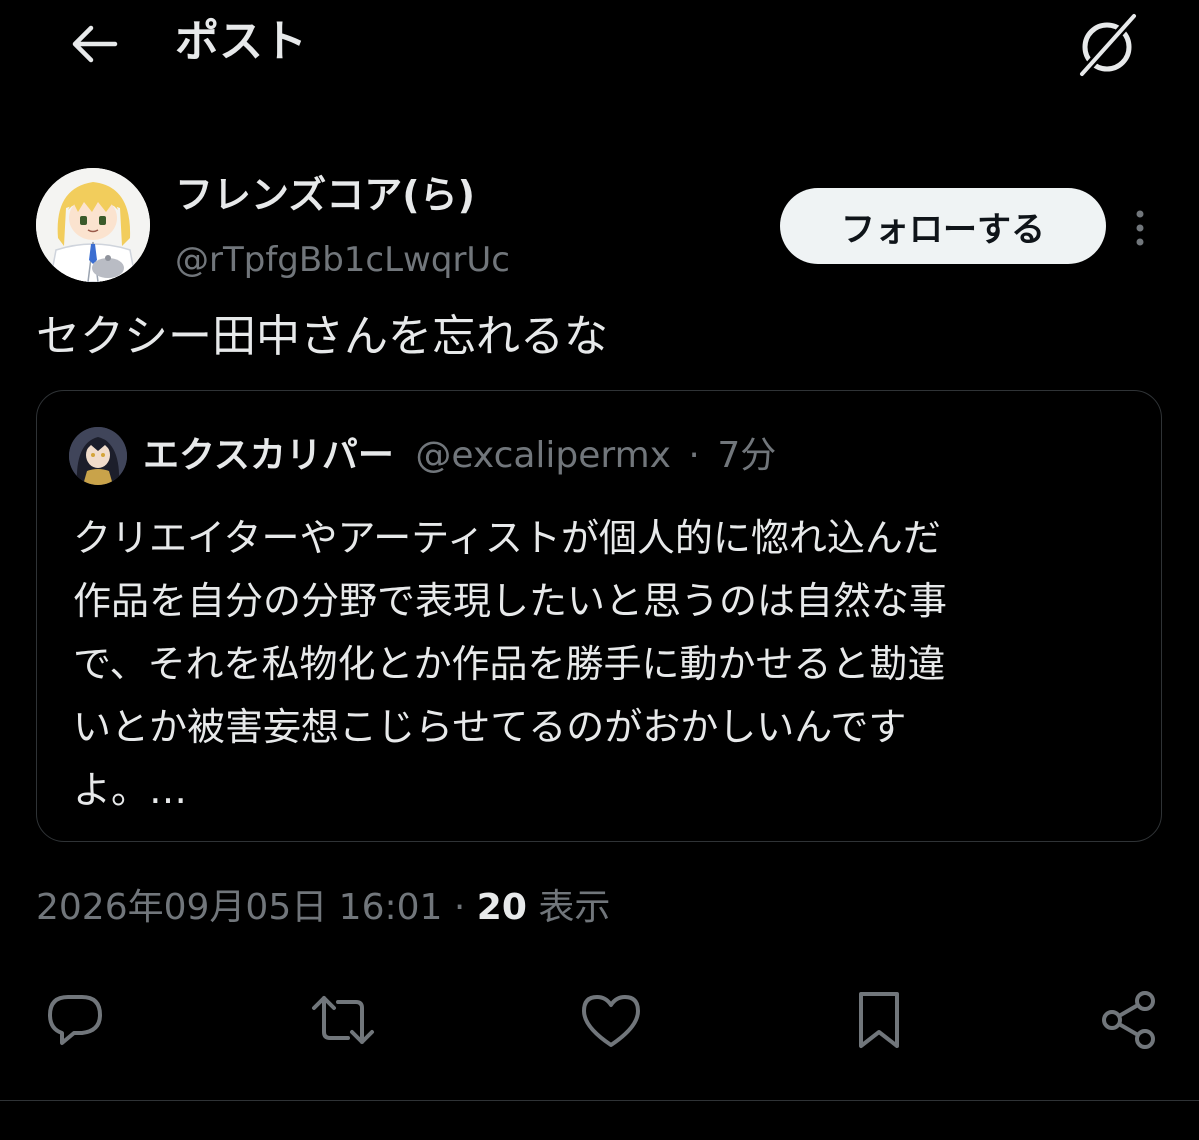  I want to click on repost-button, so click(343, 1020).